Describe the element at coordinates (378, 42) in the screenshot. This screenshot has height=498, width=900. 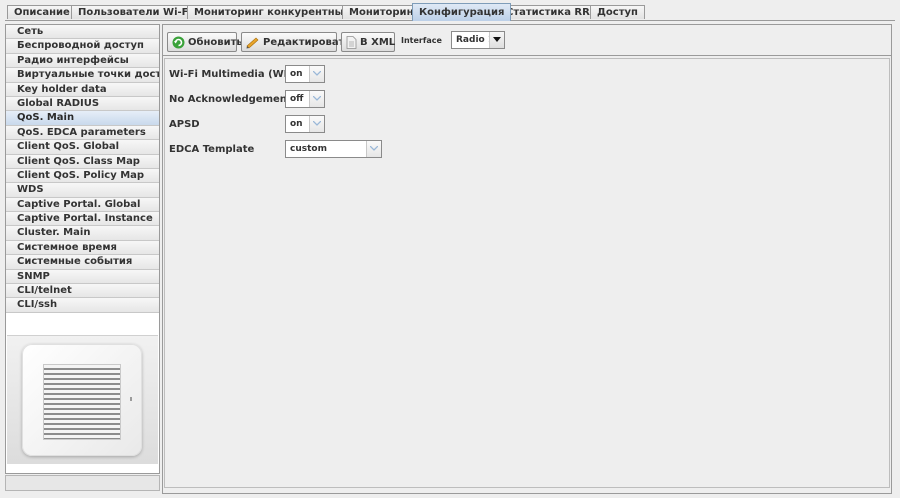
I see `export-xml-label: В XML` at that location.